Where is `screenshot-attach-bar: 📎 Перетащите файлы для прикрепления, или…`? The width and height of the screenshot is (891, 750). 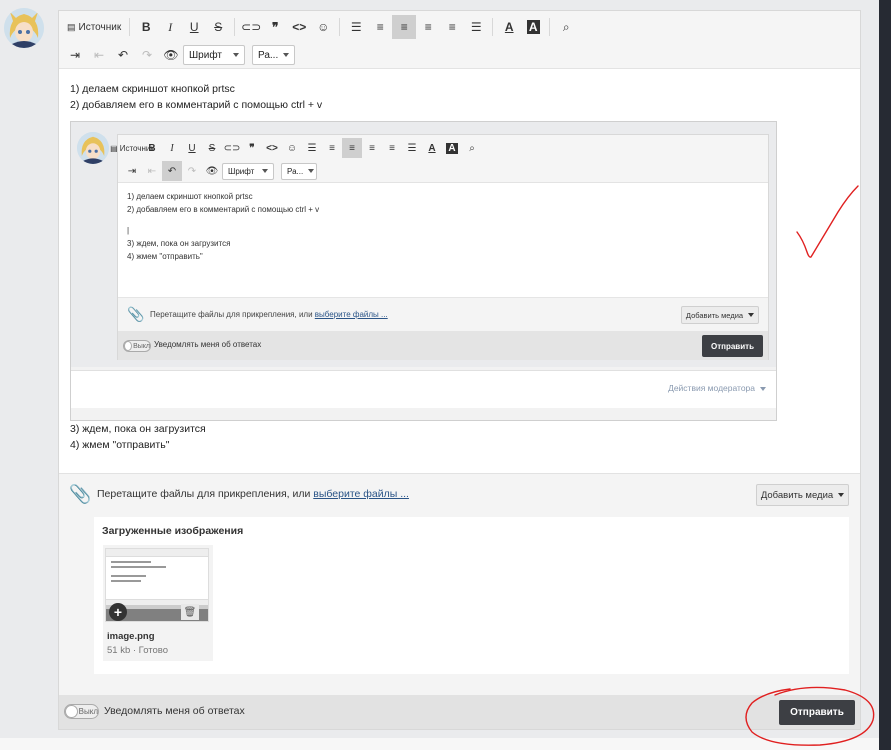
screenshot-attach-bar: 📎 Перетащите файлы для прикрепления, или… is located at coordinates (443, 314).